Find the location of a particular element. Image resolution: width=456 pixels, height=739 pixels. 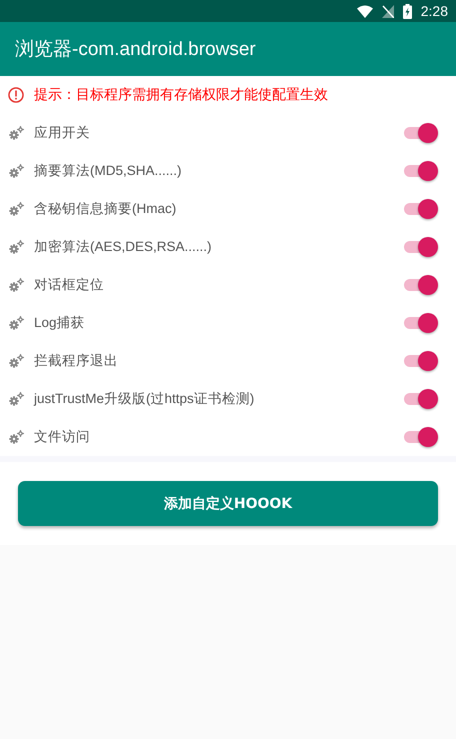

setting-label: 摘要算法(MD5,SHA......) is located at coordinates (108, 171).